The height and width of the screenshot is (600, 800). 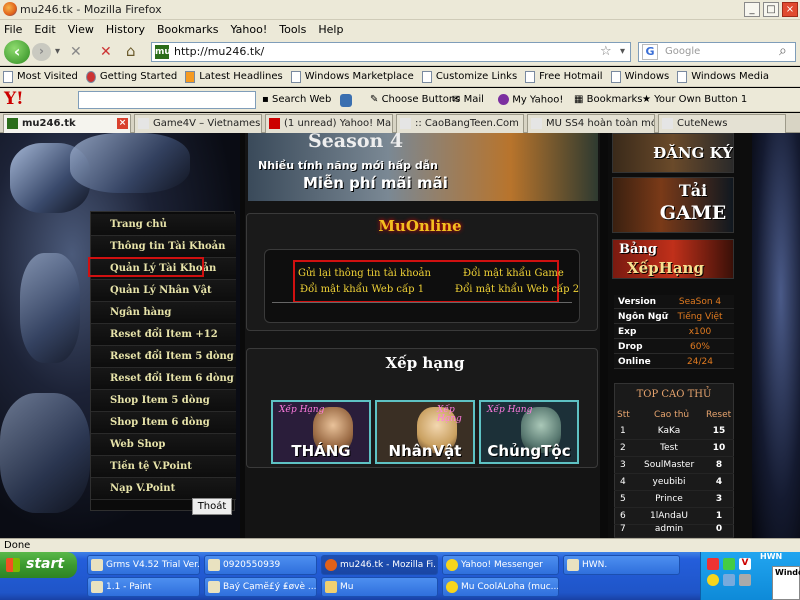 I want to click on maximize-button: □, so click(x=771, y=9).